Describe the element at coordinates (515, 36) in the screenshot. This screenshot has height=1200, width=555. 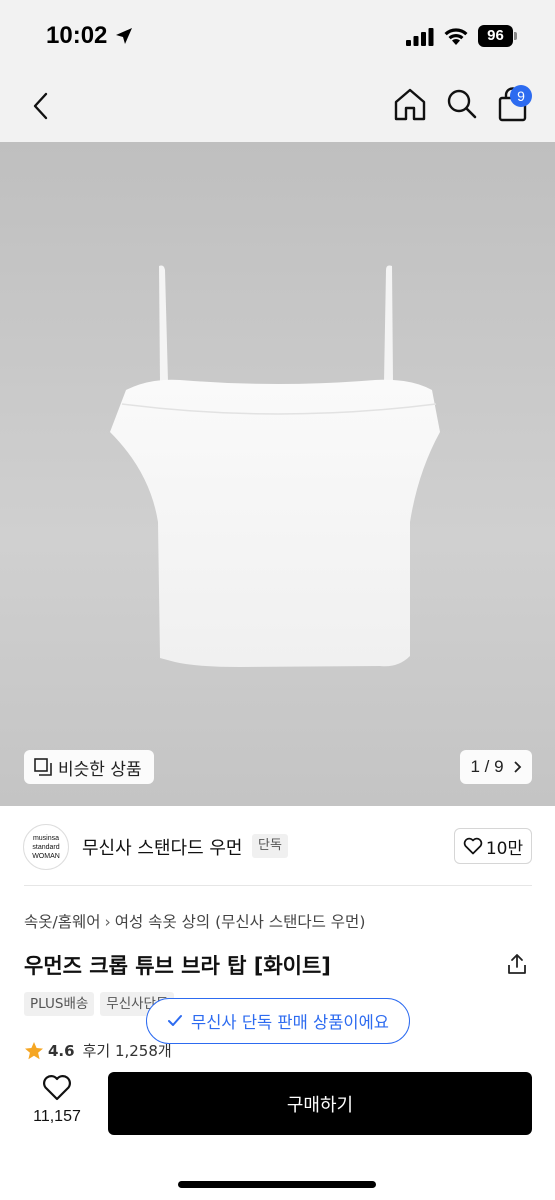
I see `battery-cap` at that location.